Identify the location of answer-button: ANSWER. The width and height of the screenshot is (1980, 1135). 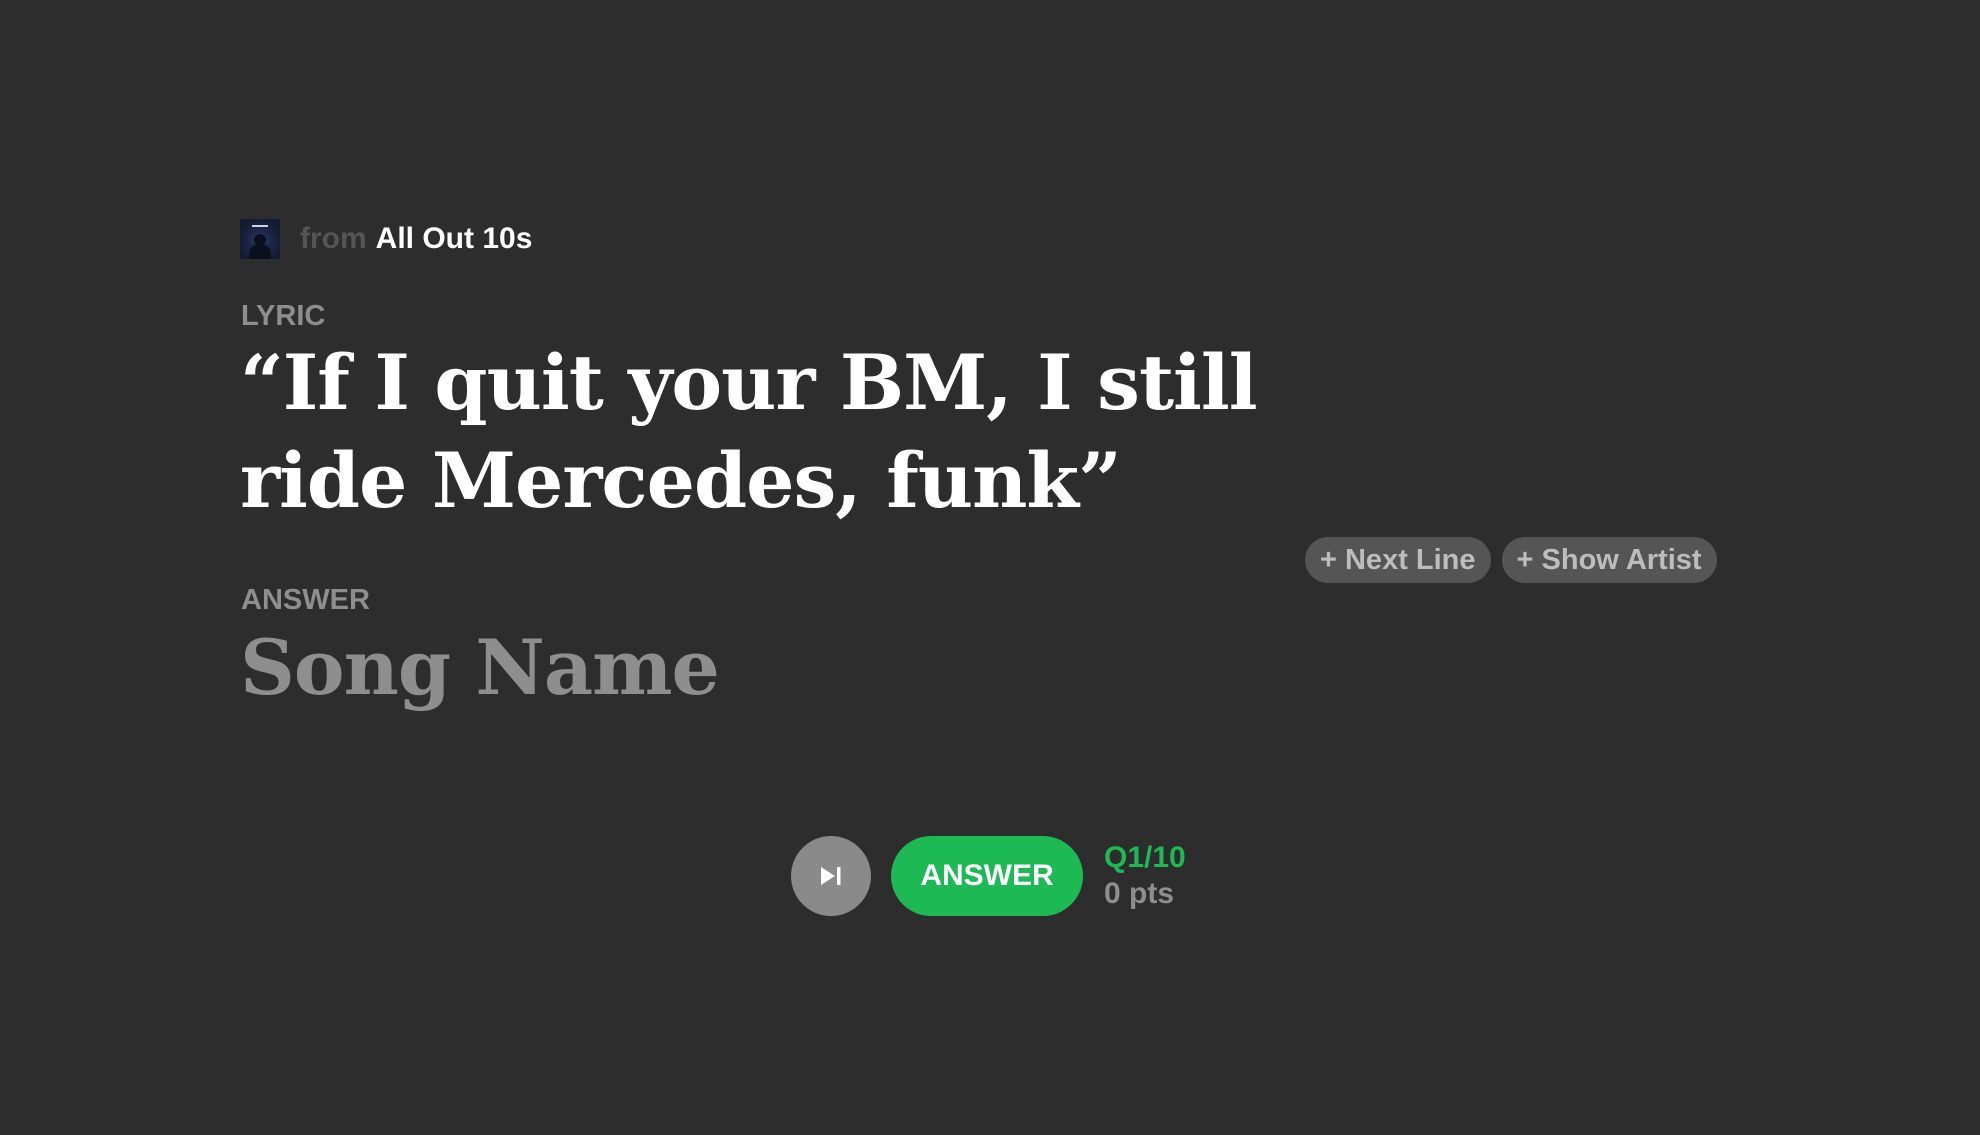
(987, 876).